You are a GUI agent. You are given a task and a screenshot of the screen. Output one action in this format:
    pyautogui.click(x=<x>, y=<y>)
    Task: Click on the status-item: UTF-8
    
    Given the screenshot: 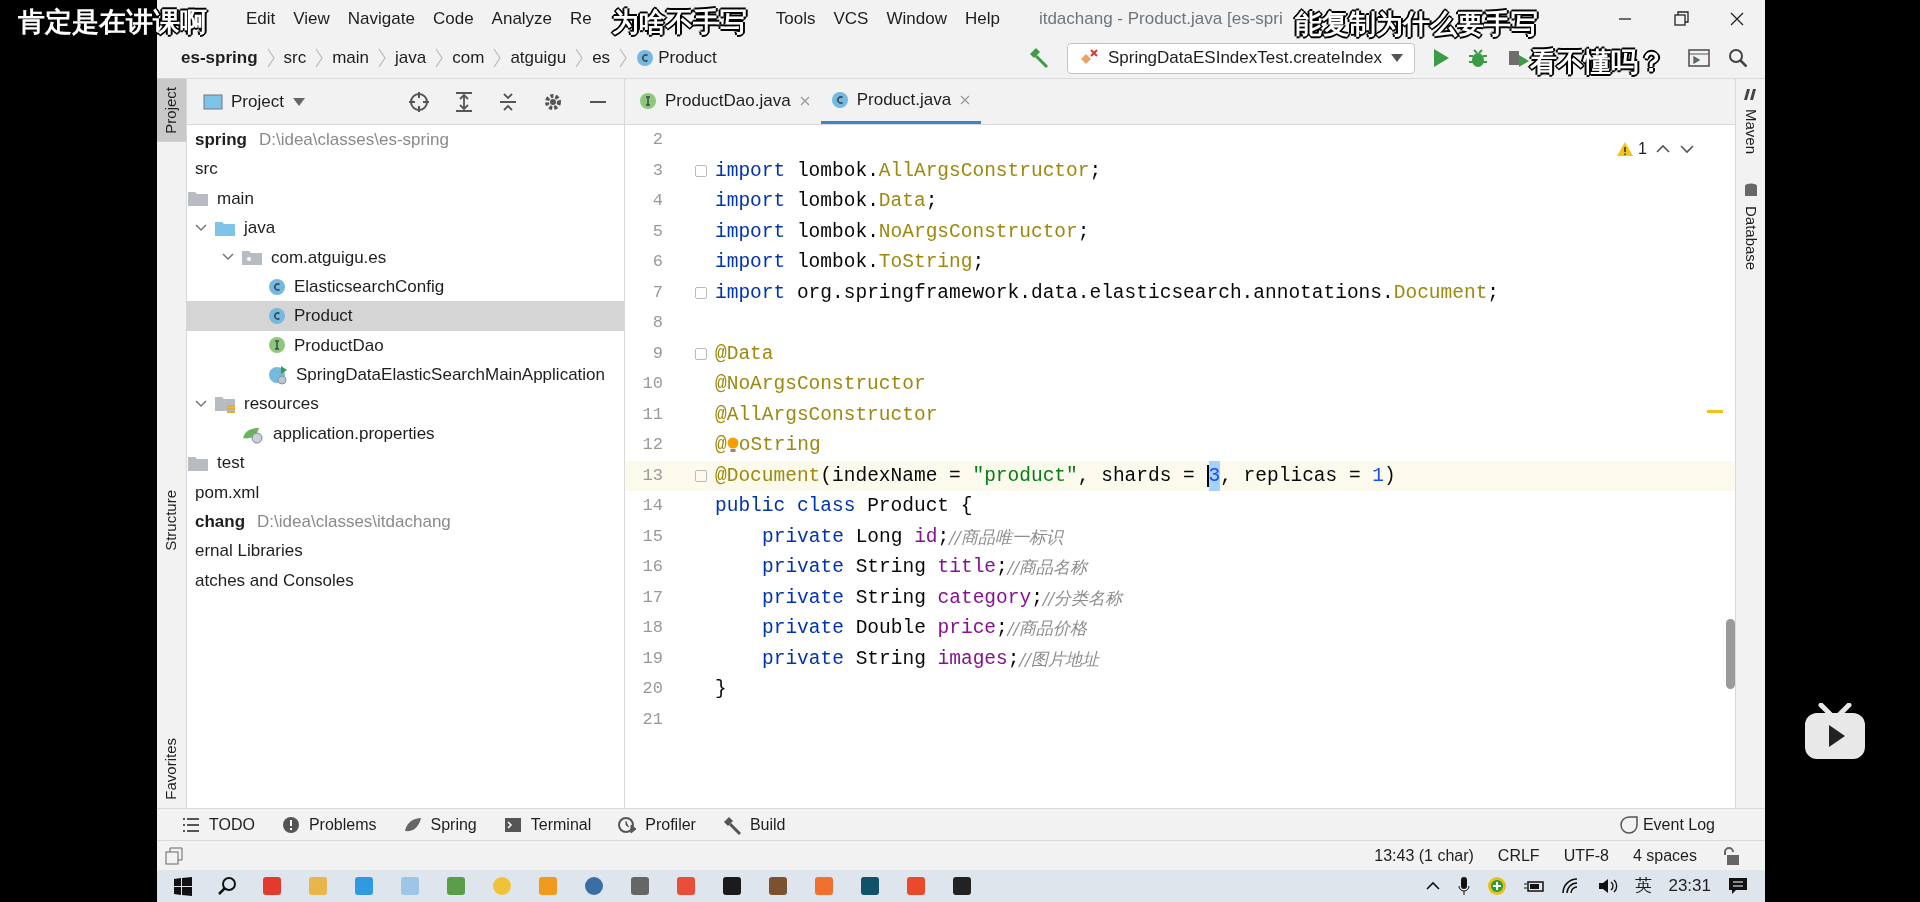 What is the action you would take?
    pyautogui.click(x=1586, y=855)
    